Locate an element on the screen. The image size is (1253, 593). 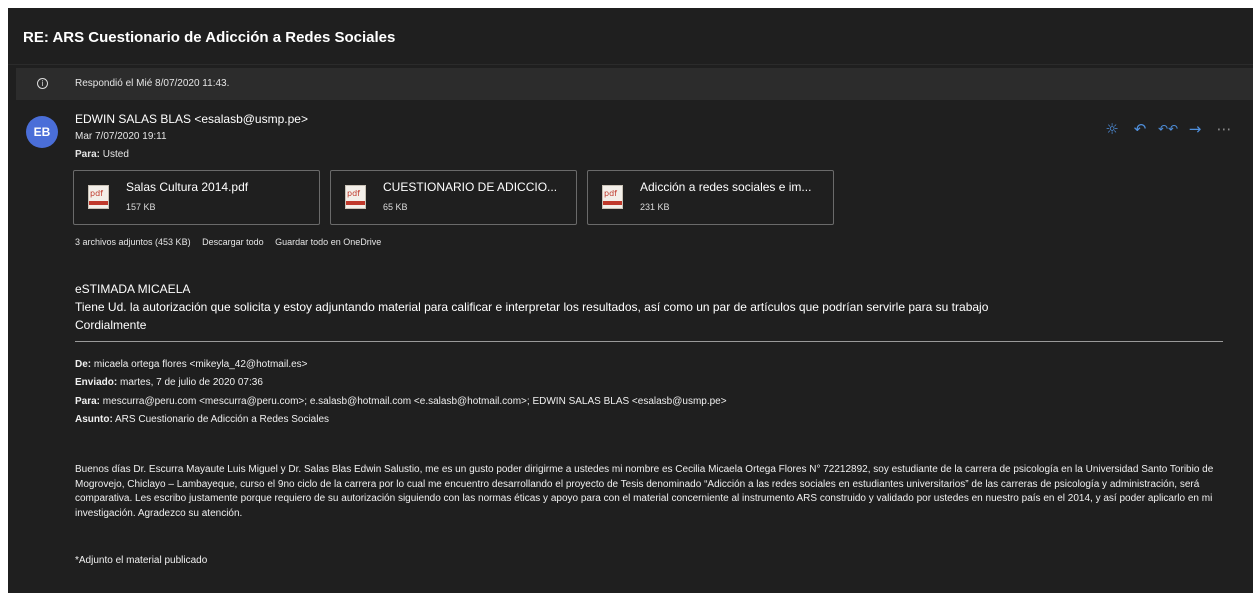
quoted-sent-label: Enviado: is located at coordinates (96, 382).